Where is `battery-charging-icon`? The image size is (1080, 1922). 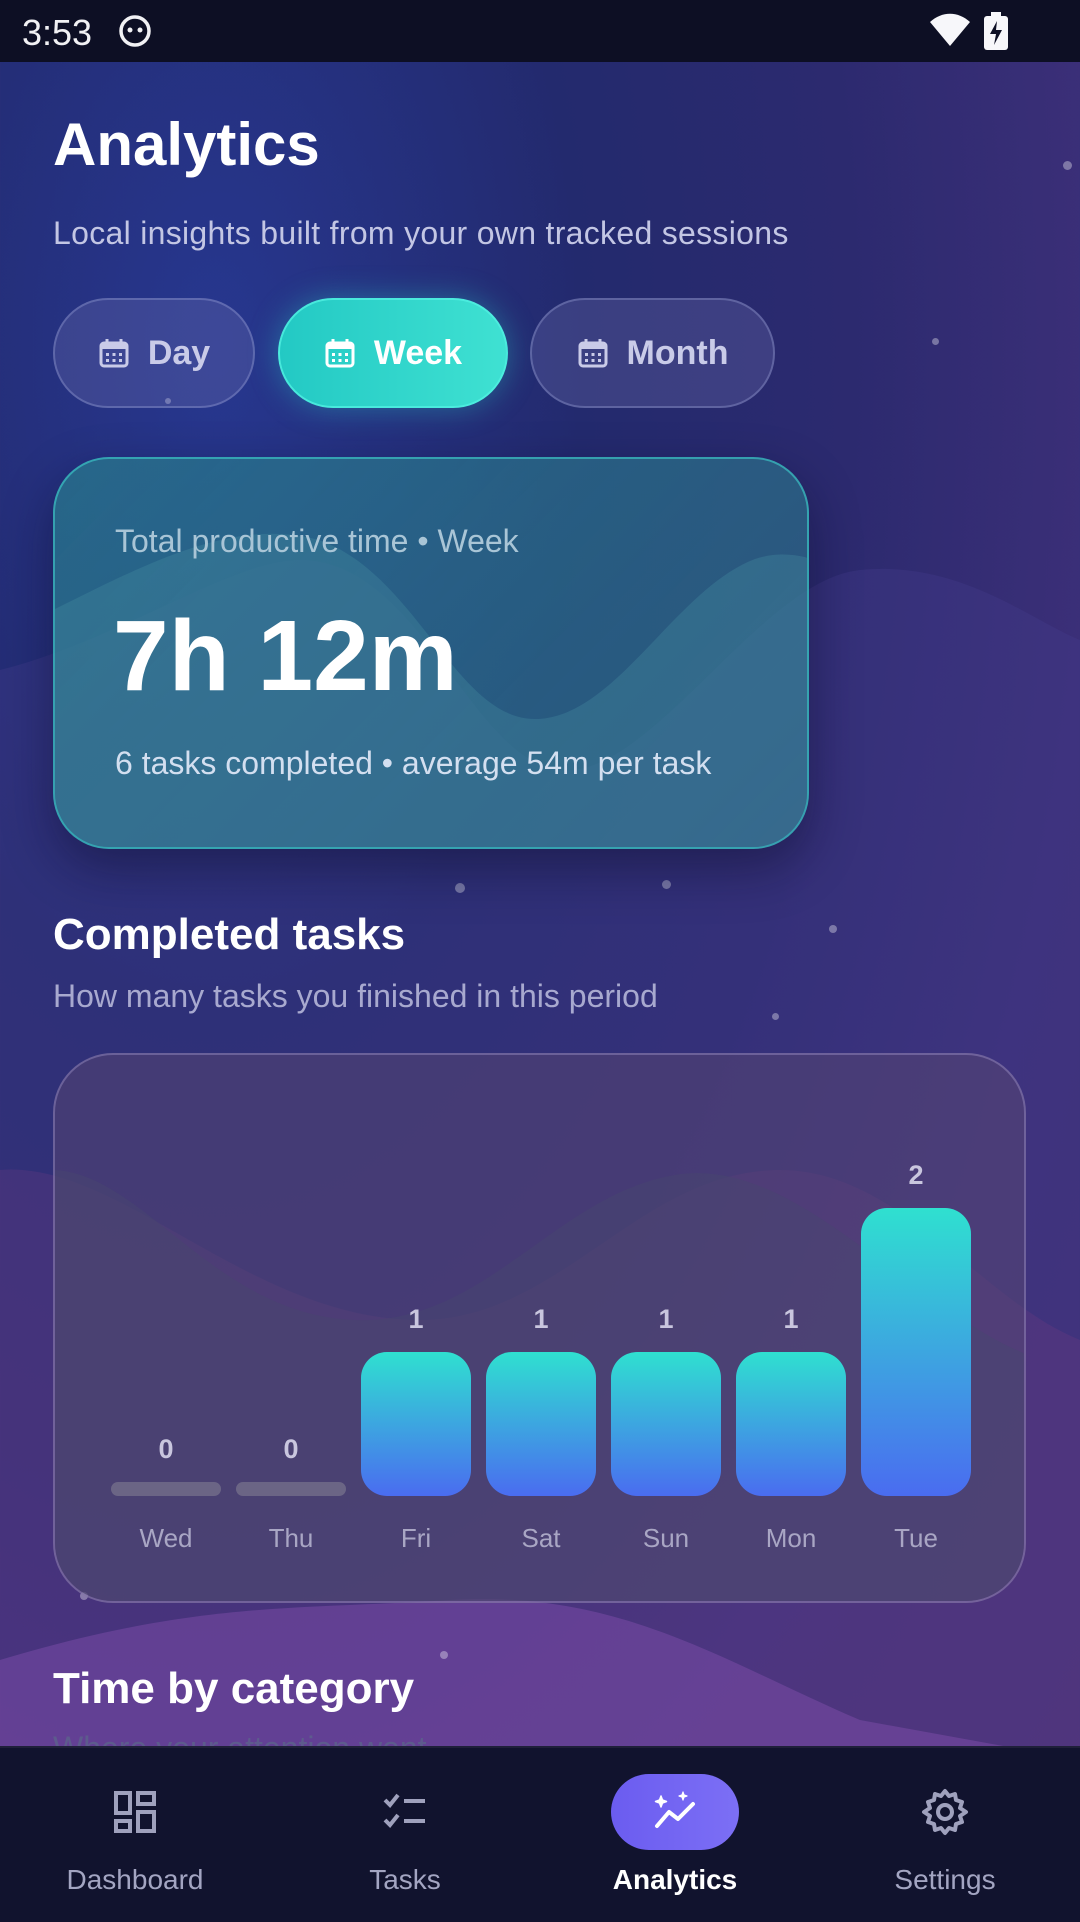 battery-charging-icon is located at coordinates (996, 31).